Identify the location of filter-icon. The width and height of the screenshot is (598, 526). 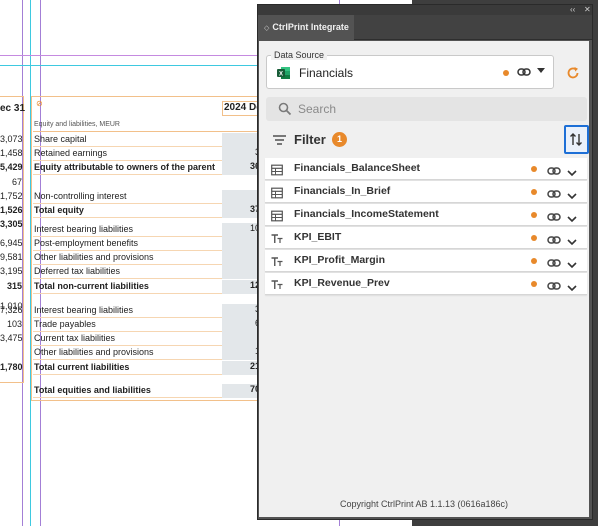
(280, 140).